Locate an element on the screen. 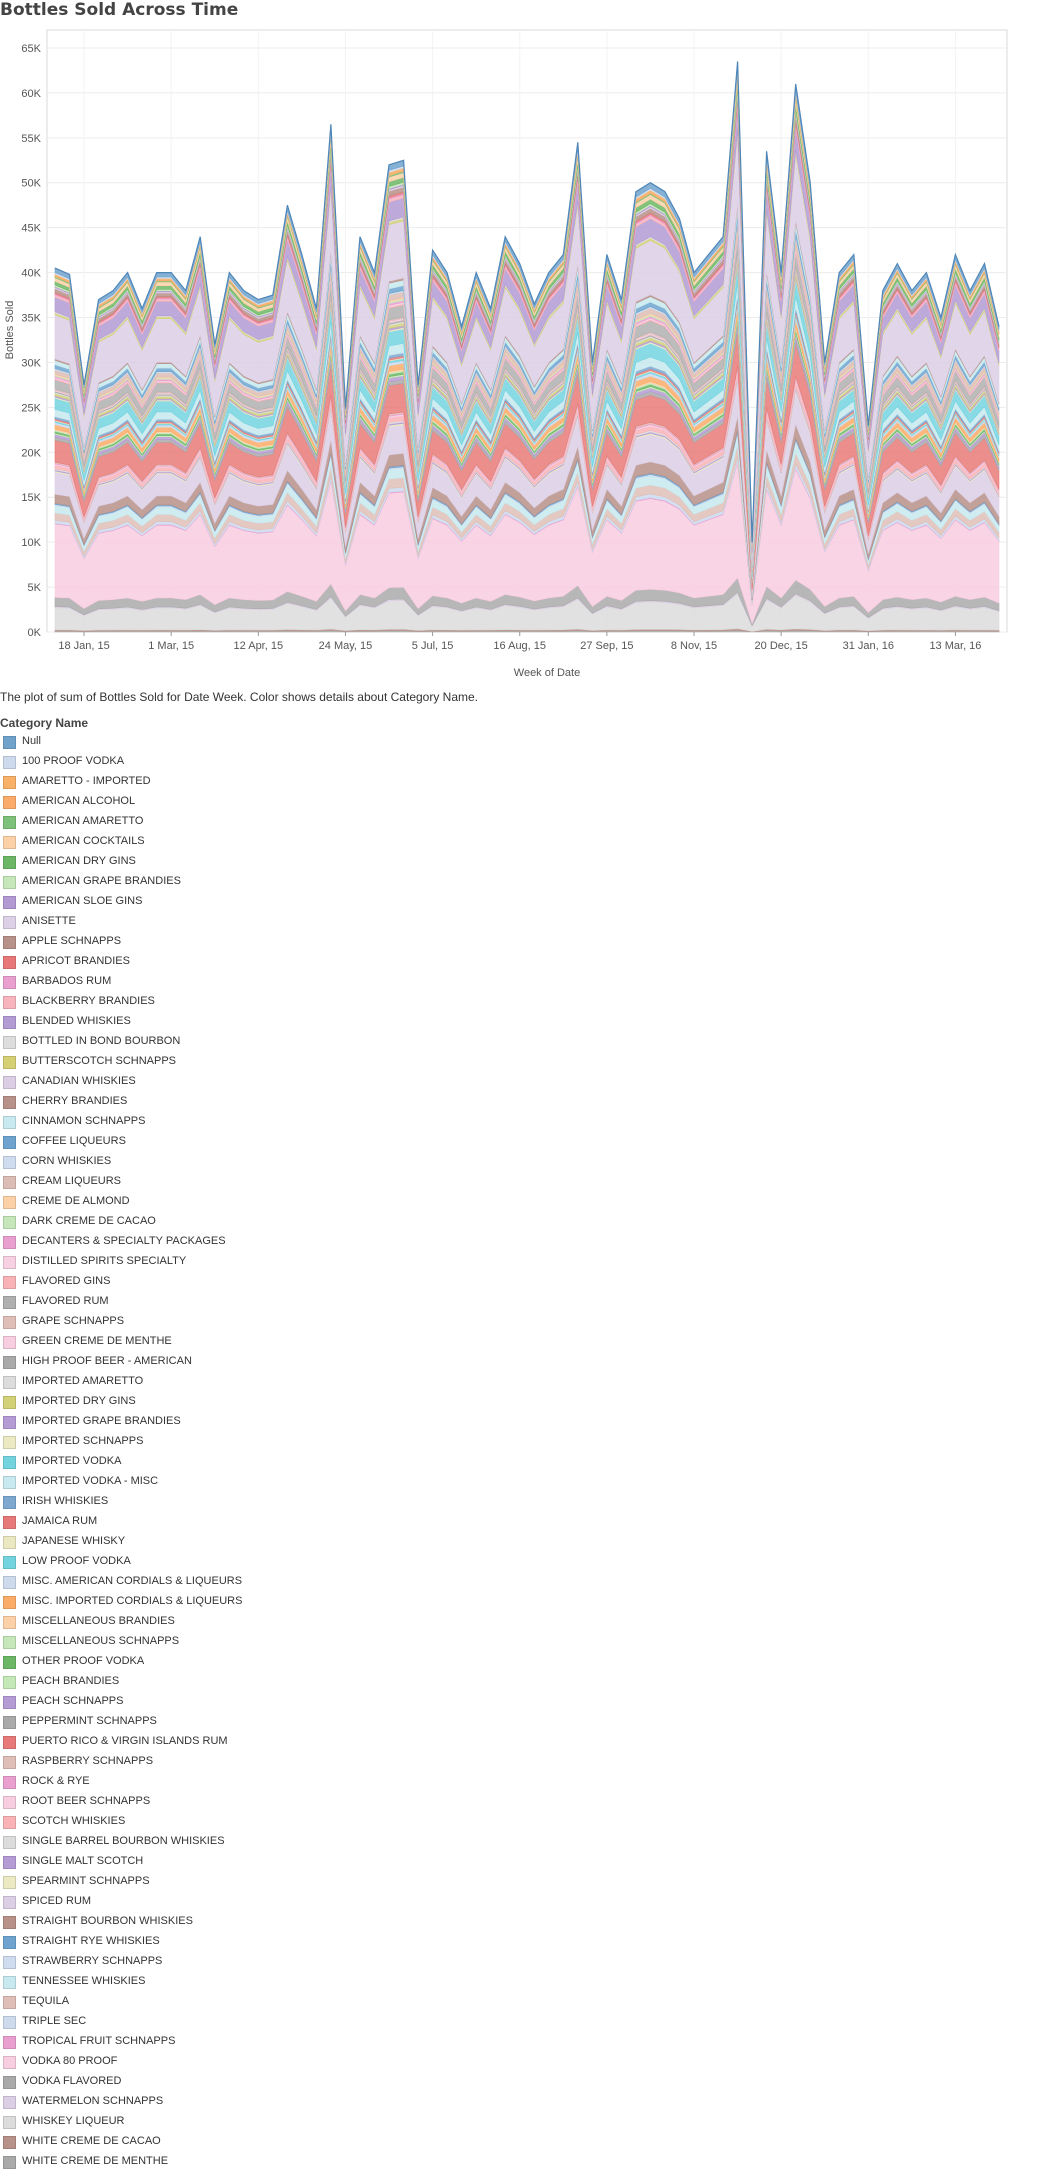  legend-item: TEQUILA is located at coordinates (150, 2003).